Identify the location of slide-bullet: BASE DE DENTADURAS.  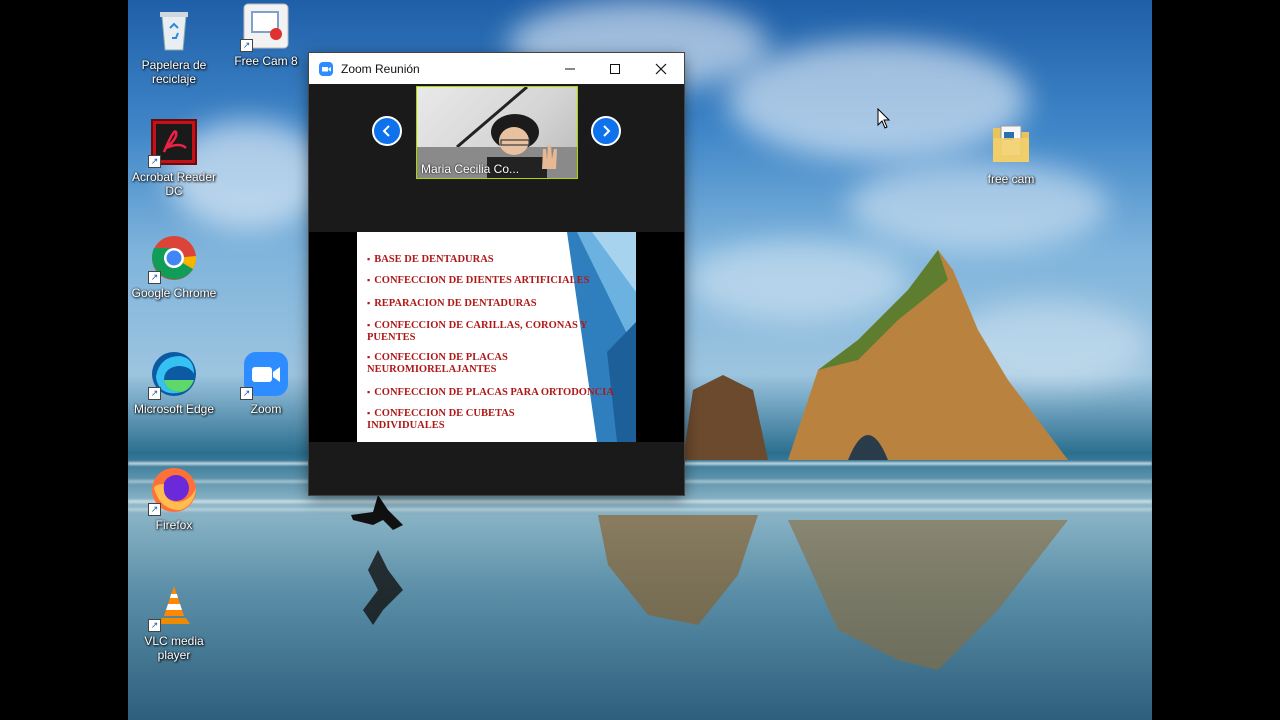
(430, 259).